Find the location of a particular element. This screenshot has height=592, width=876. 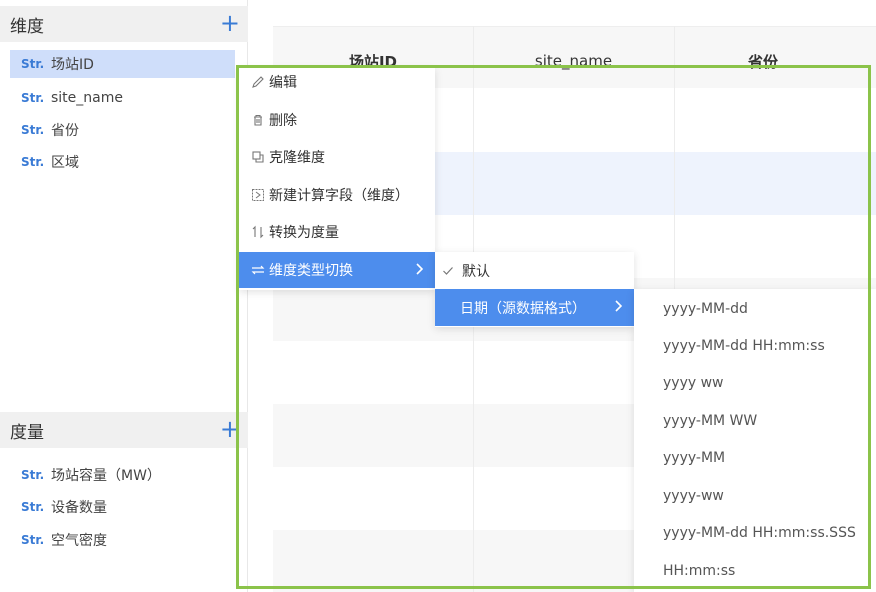

dimension-type-submenu: 默认 日期（源数据格式） is located at coordinates (534, 289).